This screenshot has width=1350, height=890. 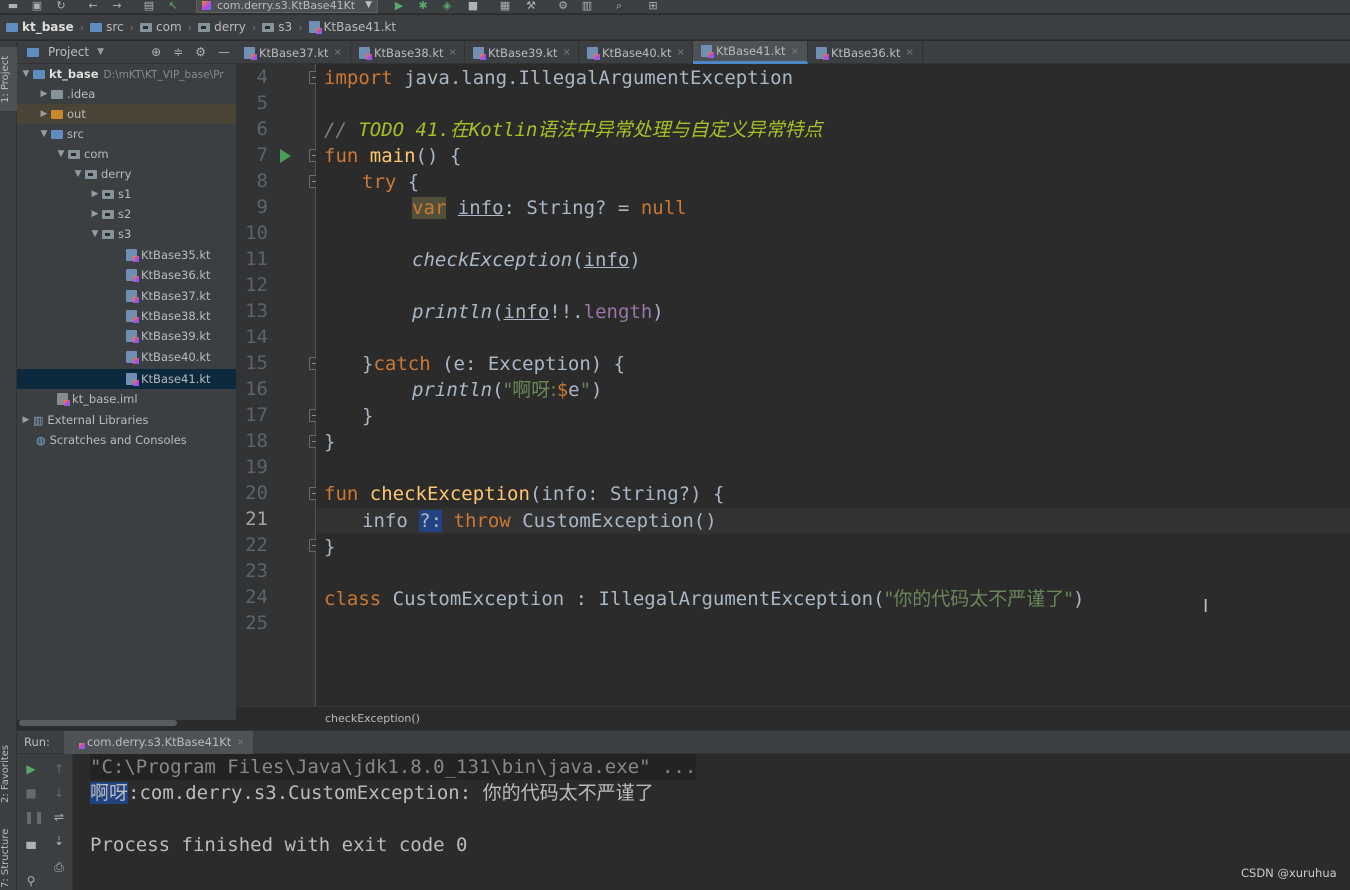 What do you see at coordinates (423, 6) in the screenshot?
I see `debug-icon: ✱` at bounding box center [423, 6].